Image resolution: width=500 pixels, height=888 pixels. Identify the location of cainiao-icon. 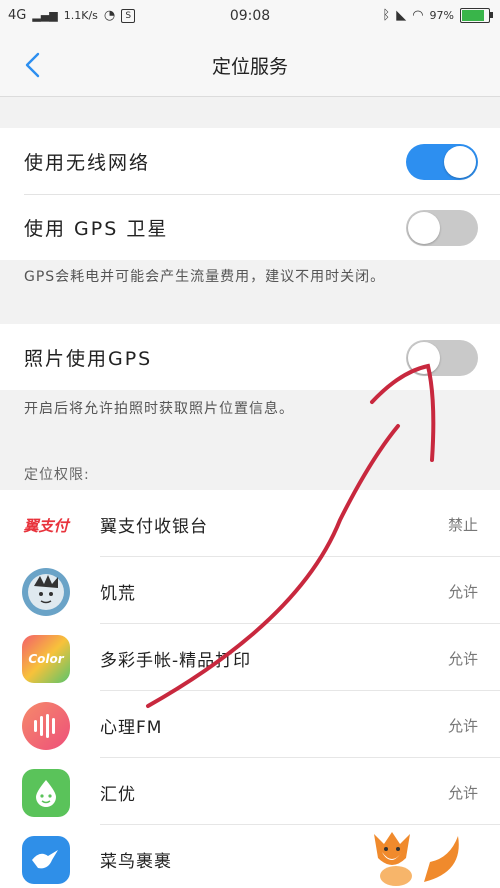
(46, 860).